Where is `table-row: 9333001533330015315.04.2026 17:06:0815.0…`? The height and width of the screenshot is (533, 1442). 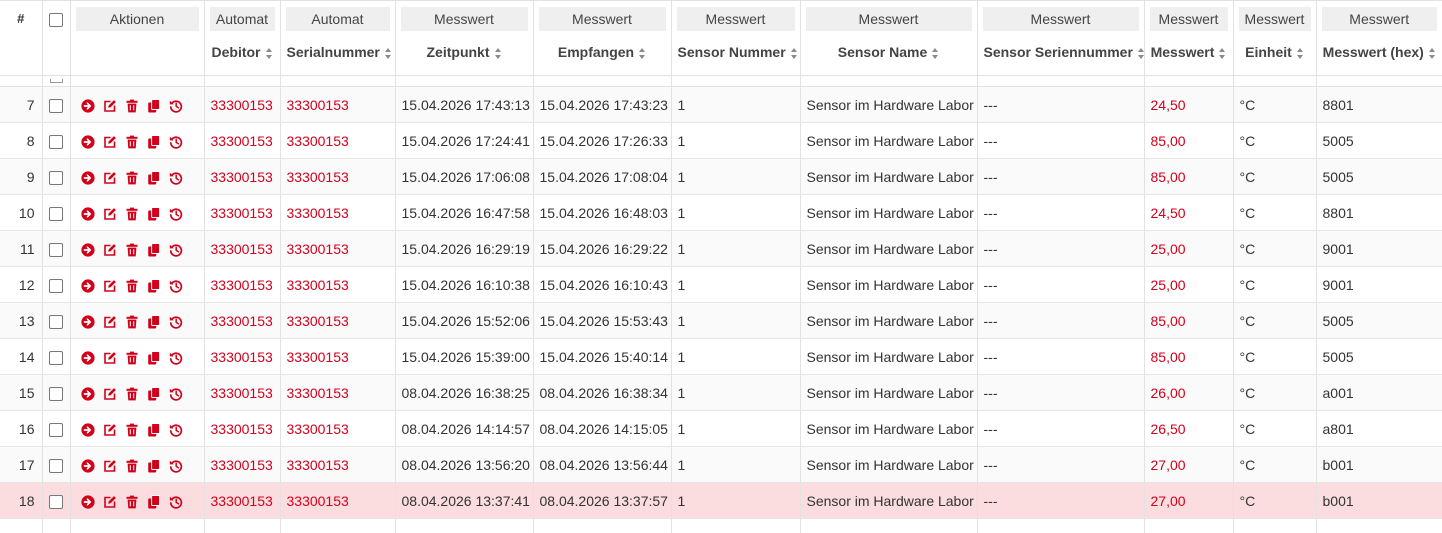 table-row: 9333001533330015315.04.2026 17:06:0815.0… is located at coordinates (721, 177).